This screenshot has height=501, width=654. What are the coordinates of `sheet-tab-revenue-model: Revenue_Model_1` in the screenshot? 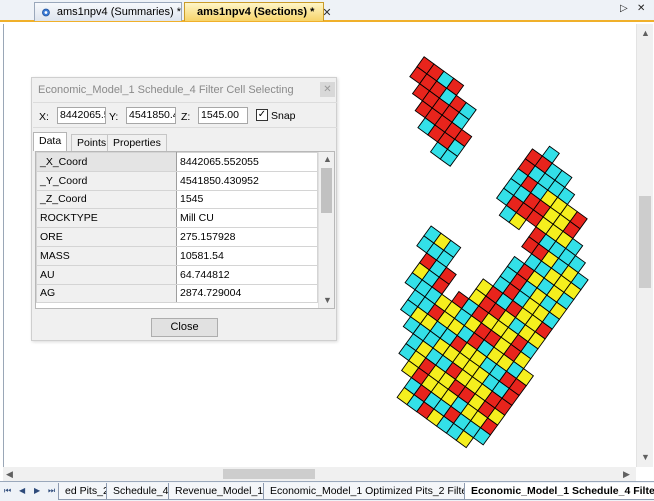 It's located at (219, 491).